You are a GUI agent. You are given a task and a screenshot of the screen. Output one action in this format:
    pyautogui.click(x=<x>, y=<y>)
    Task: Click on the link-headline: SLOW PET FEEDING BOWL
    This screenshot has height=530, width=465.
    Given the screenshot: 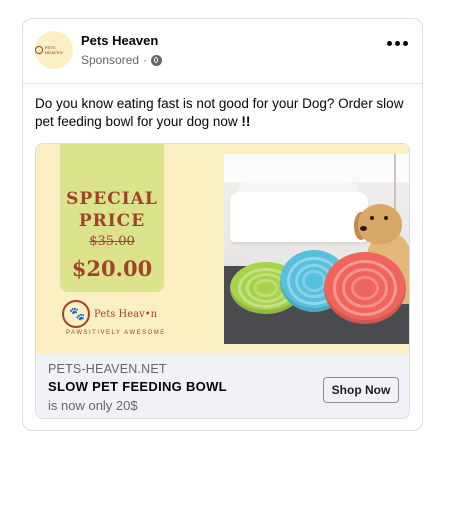 What is the action you would take?
    pyautogui.click(x=137, y=386)
    